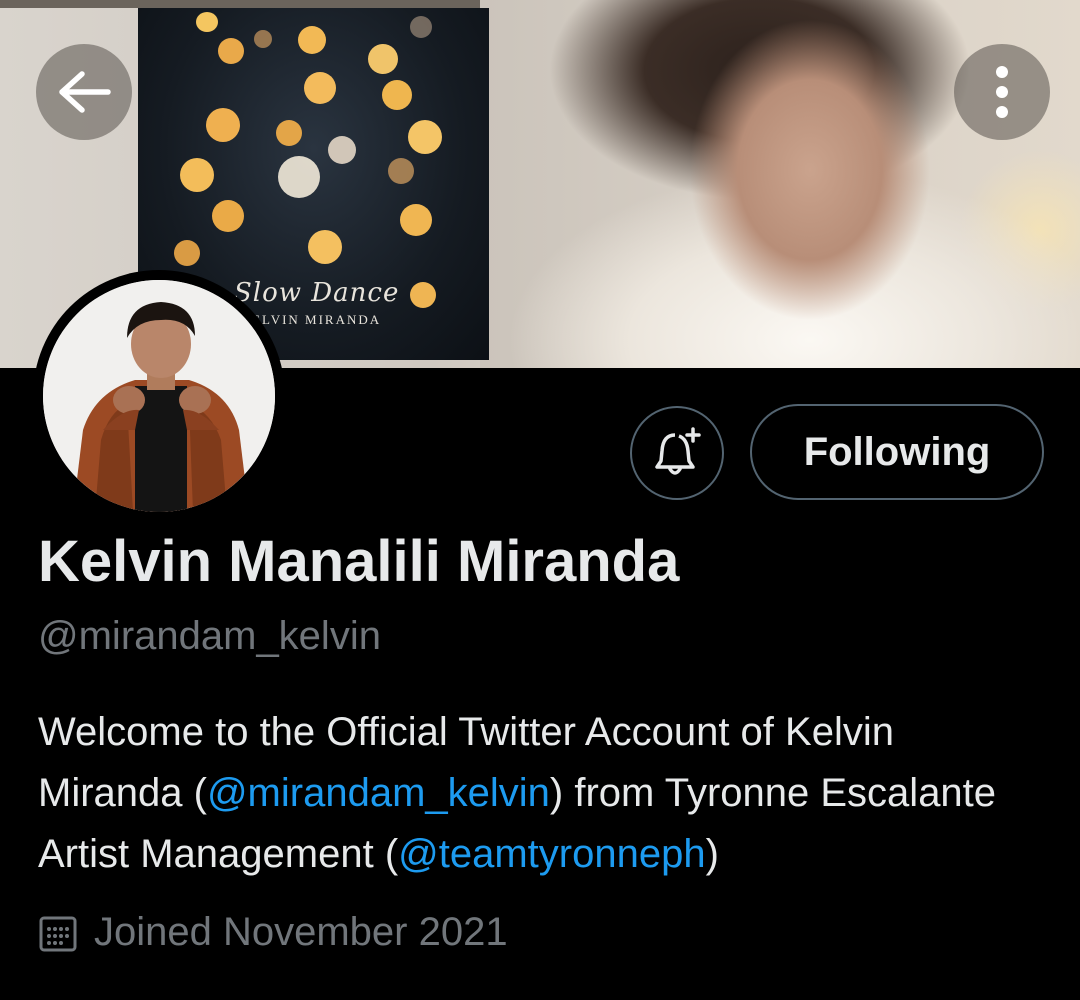  What do you see at coordinates (897, 452) in the screenshot?
I see `following-button: Following` at bounding box center [897, 452].